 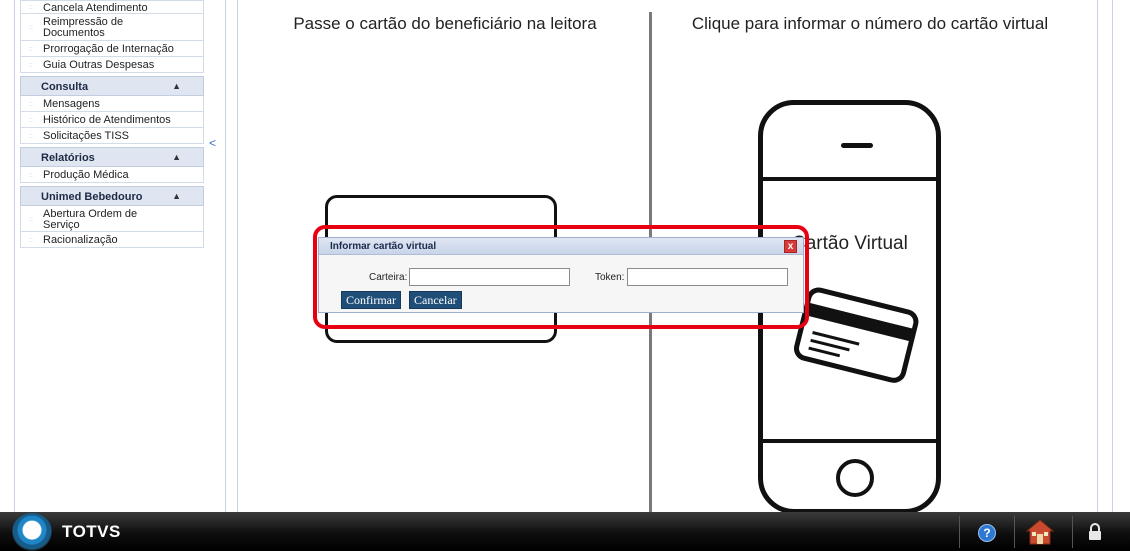 I want to click on cancel-button: Cancelar, so click(x=435, y=300).